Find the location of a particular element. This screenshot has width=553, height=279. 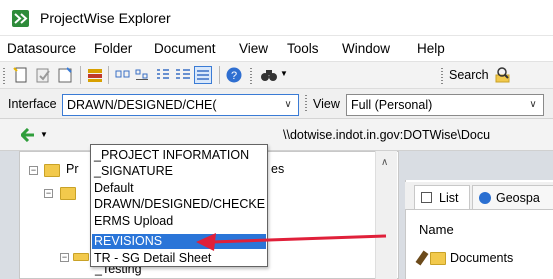

list-icon is located at coordinates (426, 197).